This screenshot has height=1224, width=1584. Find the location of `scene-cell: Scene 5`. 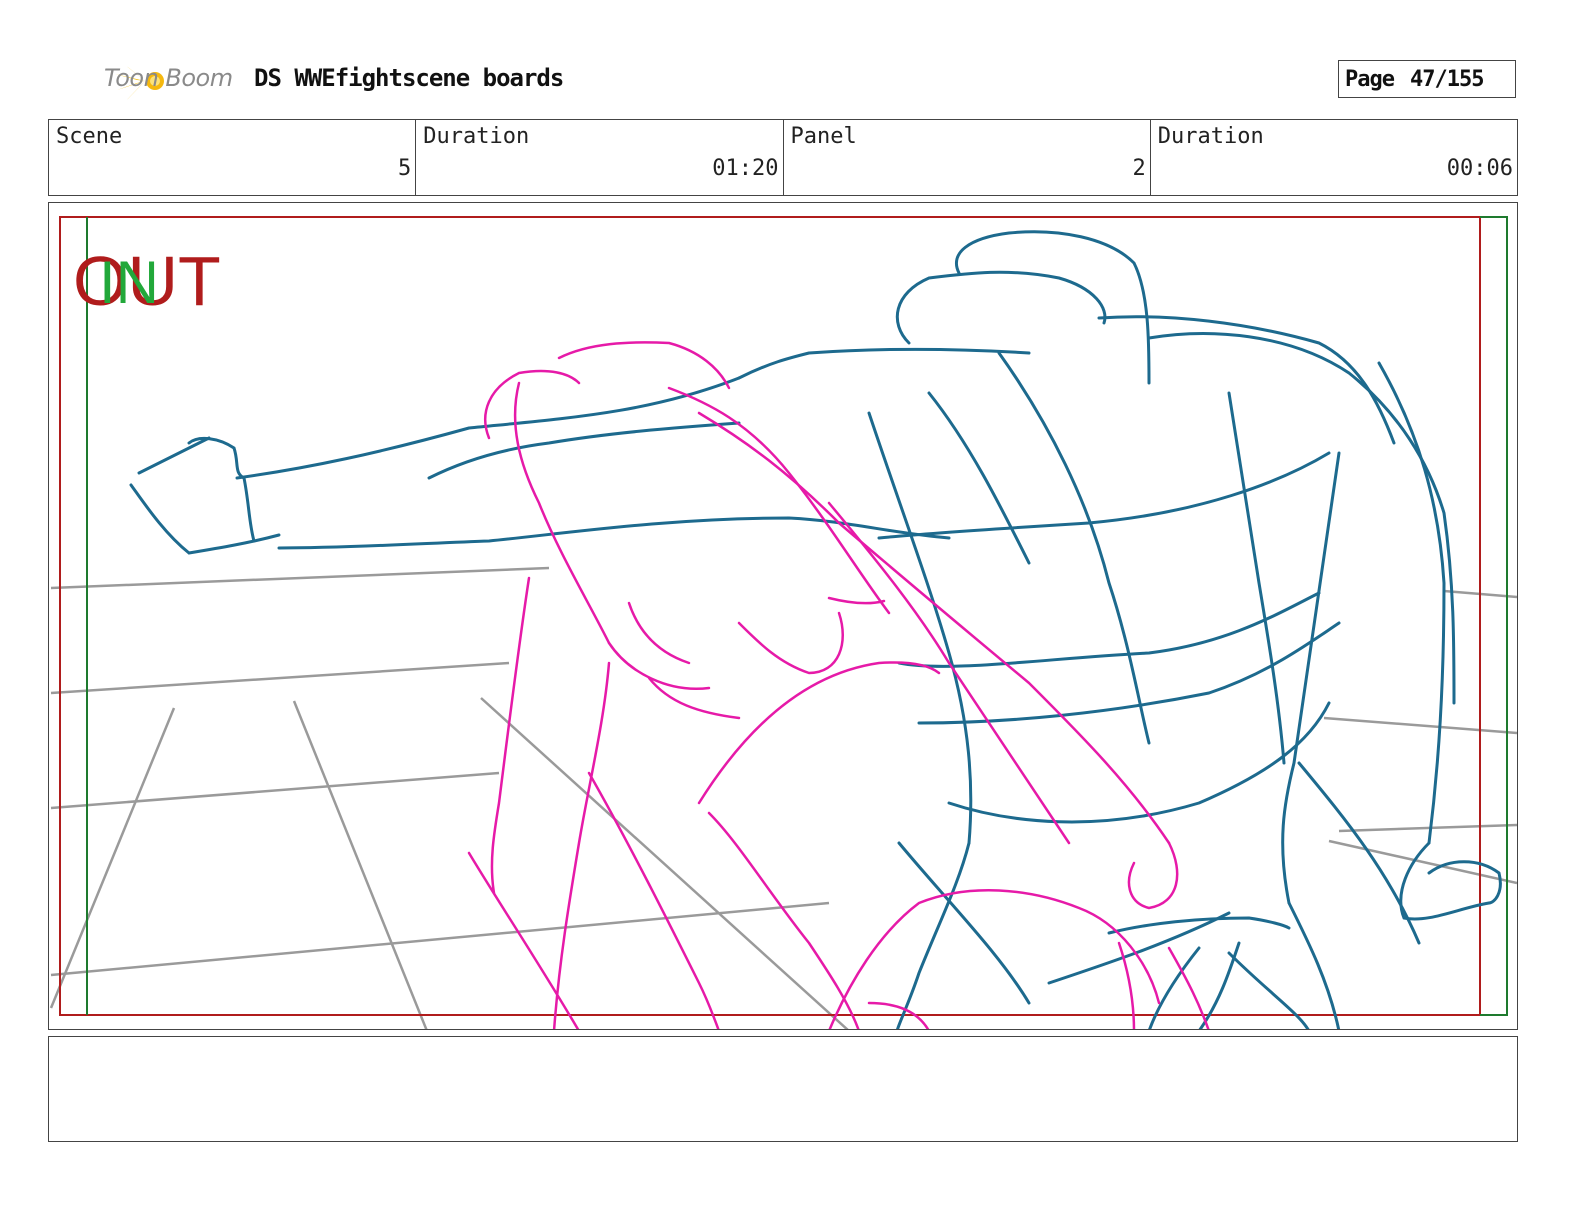

scene-cell: Scene 5 is located at coordinates (233, 157).